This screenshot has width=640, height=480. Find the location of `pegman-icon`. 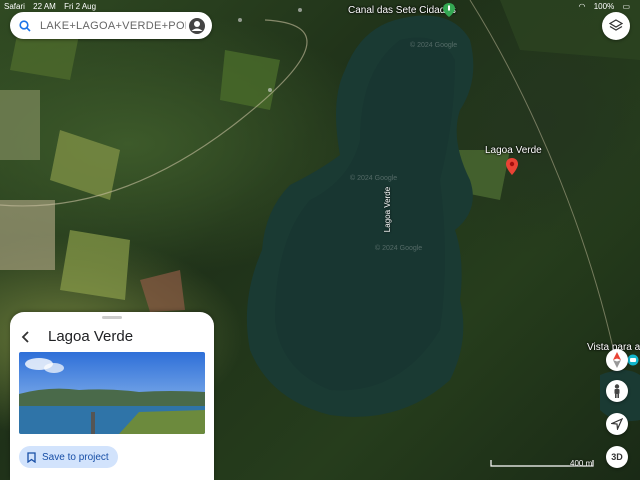

pegman-icon is located at coordinates (617, 391).